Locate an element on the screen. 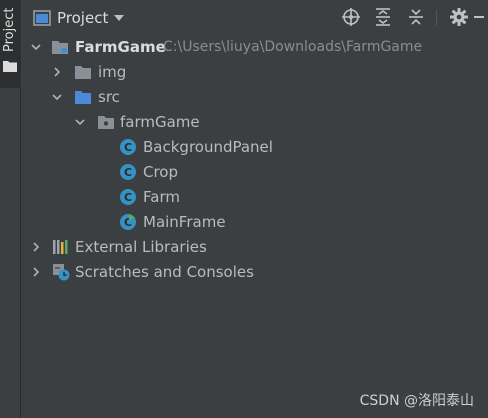  tree-item-label: FarmGame is located at coordinates (120, 47).